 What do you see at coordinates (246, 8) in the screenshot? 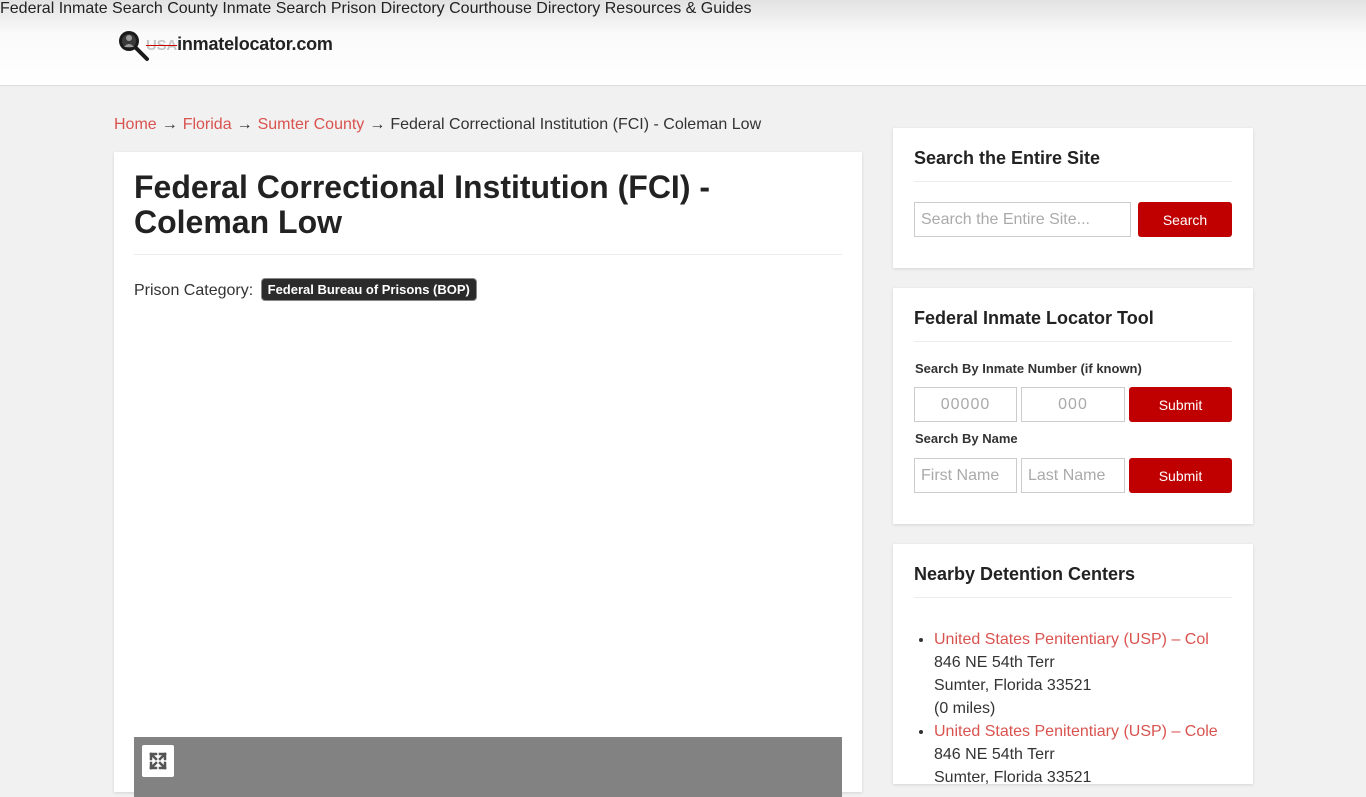
I see `nav-county-inmate-search: County Inmate Search` at bounding box center [246, 8].